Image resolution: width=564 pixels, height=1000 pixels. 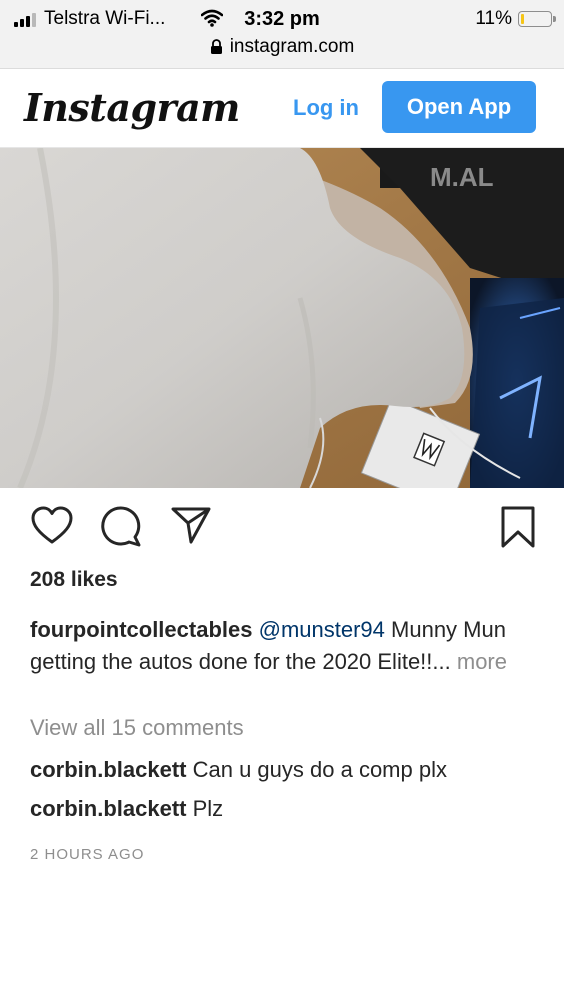 What do you see at coordinates (132, 107) in the screenshot?
I see `instagram-logo: Instagram` at bounding box center [132, 107].